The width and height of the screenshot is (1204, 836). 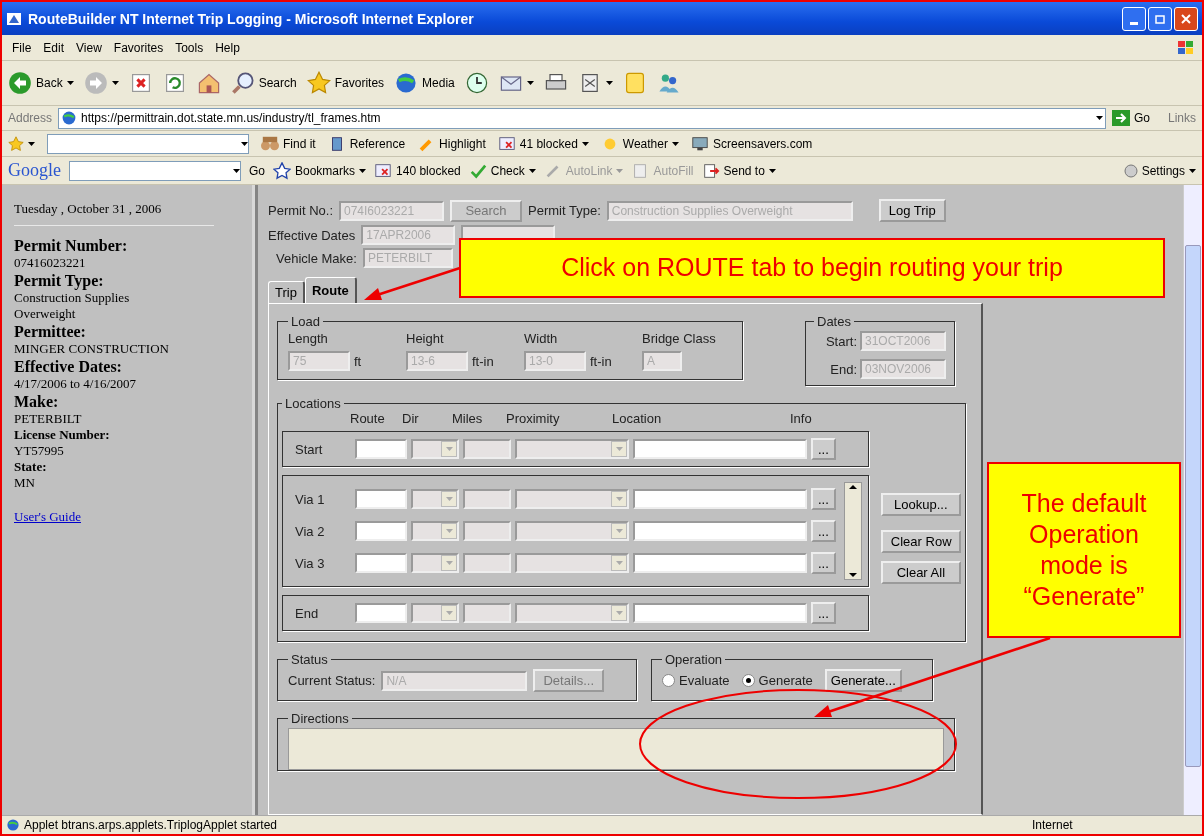 I want to click on menu-item: Tools, so click(x=189, y=47).